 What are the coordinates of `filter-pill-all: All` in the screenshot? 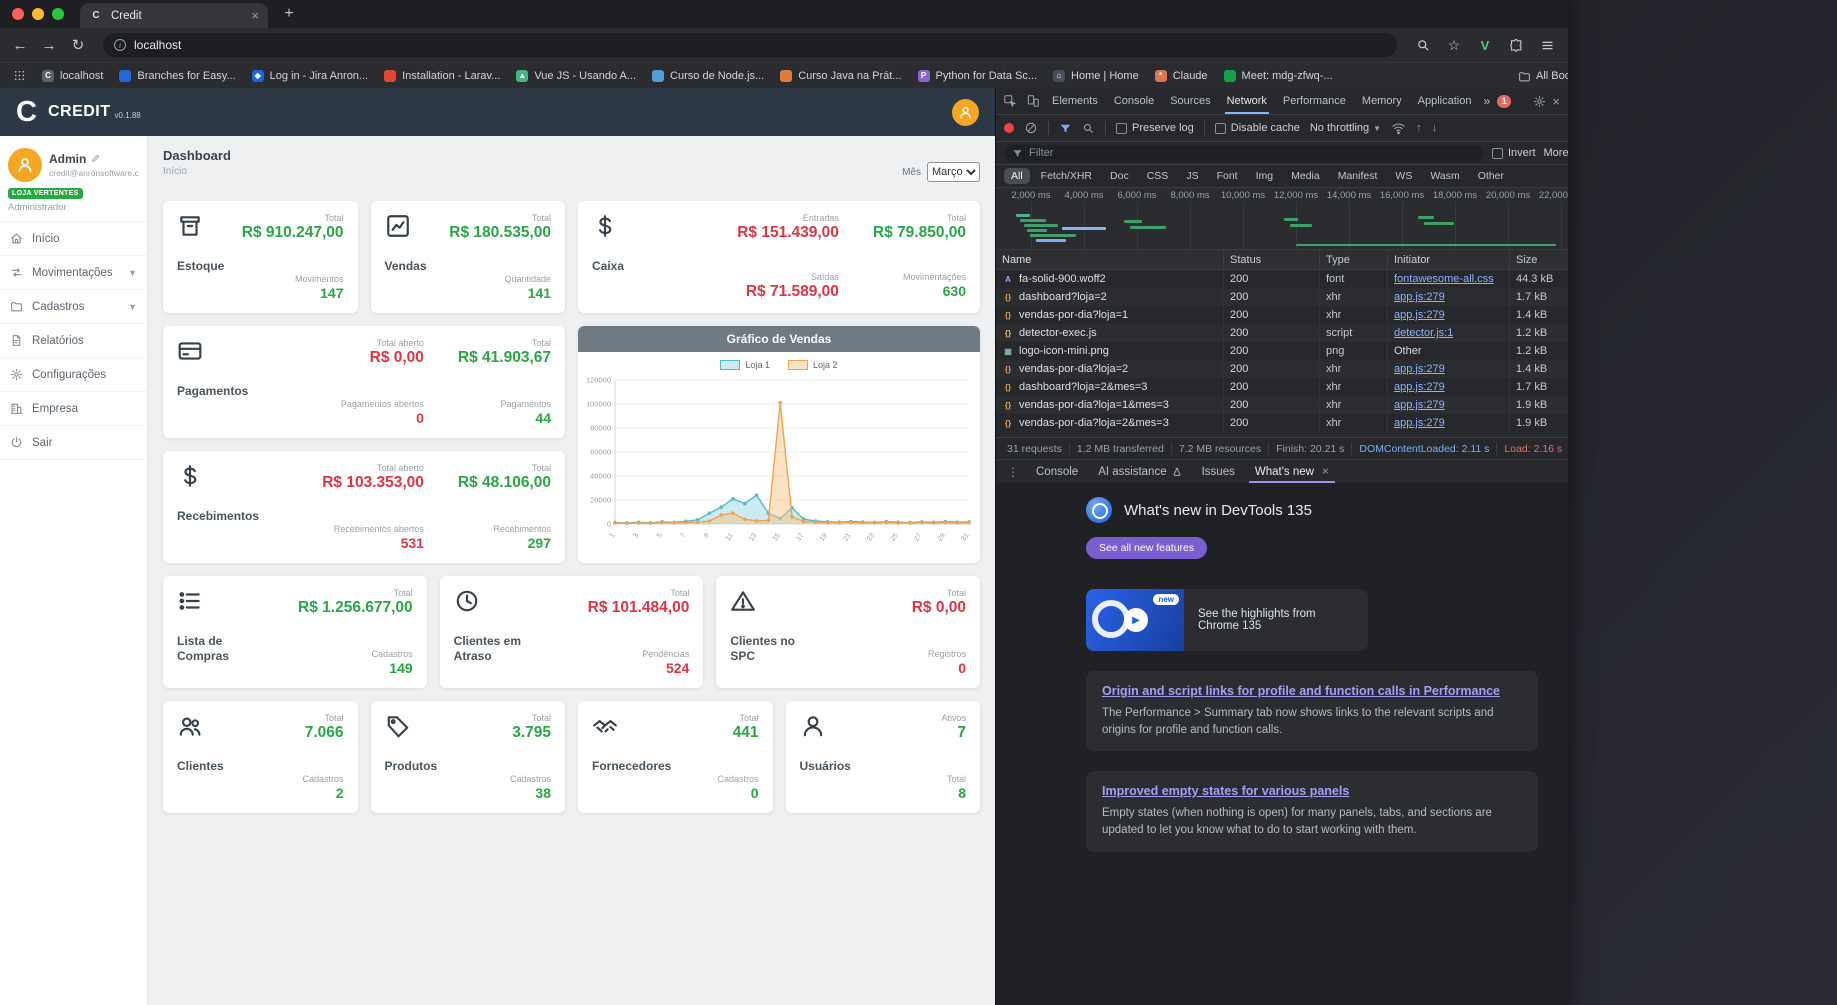 It's located at (1017, 176).